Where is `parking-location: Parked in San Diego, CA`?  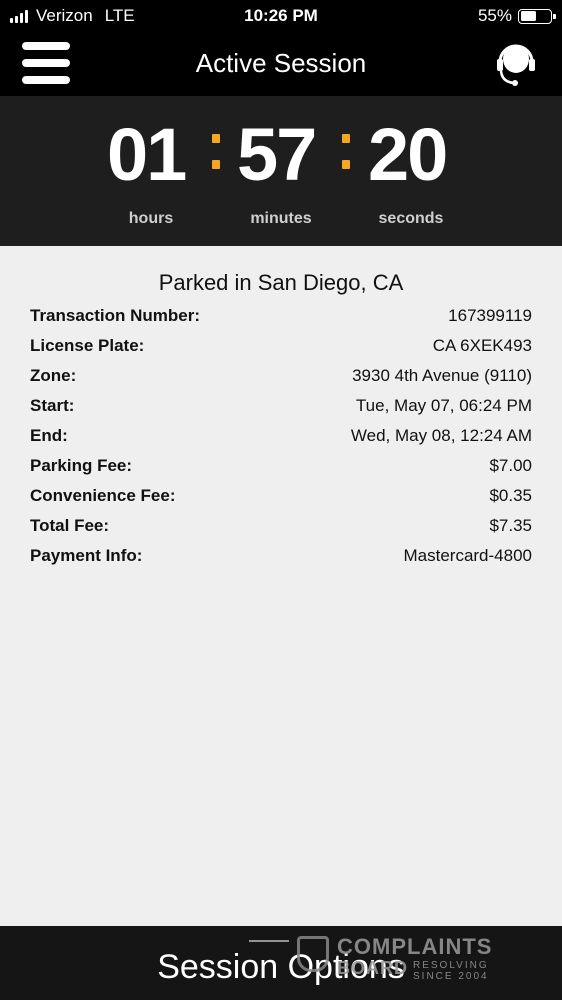 parking-location: Parked in San Diego, CA is located at coordinates (281, 282).